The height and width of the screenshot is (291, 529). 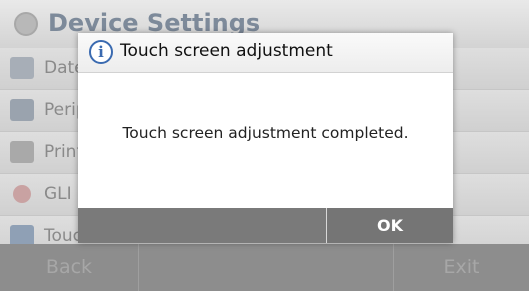 What do you see at coordinates (22, 194) in the screenshot?
I see `gli-icon` at bounding box center [22, 194].